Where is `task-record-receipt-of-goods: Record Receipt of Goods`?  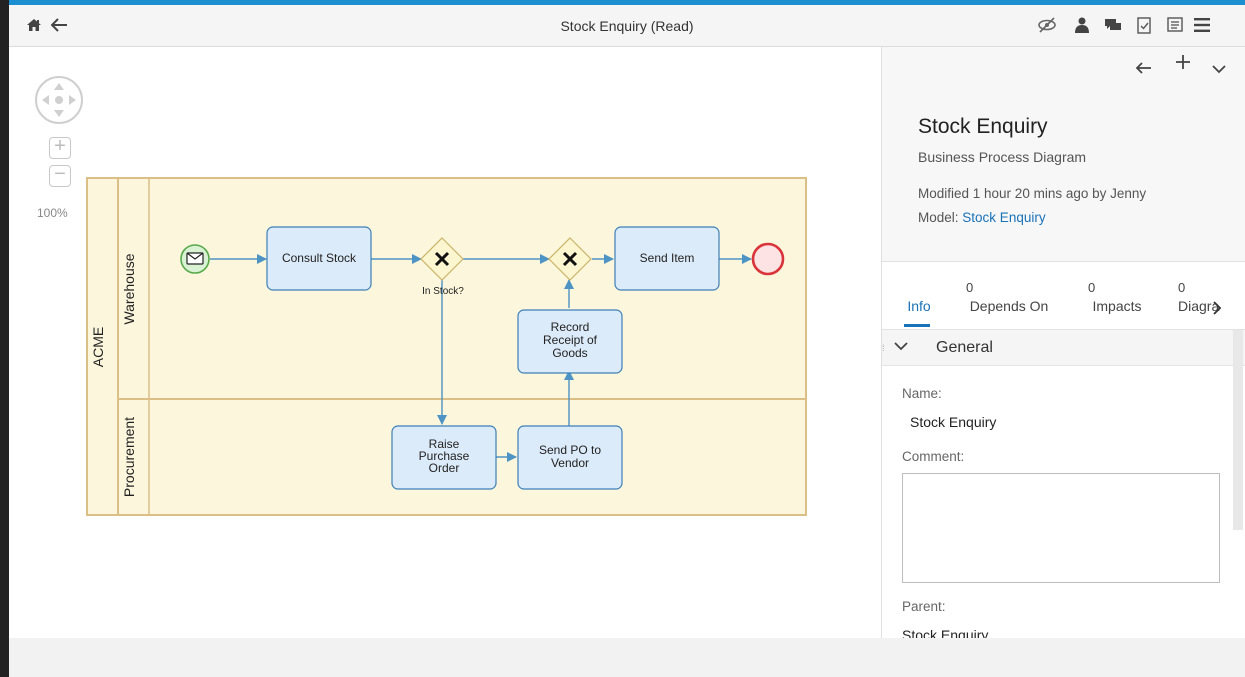
task-record-receipt-of-goods: Record Receipt of Goods is located at coordinates (570, 341).